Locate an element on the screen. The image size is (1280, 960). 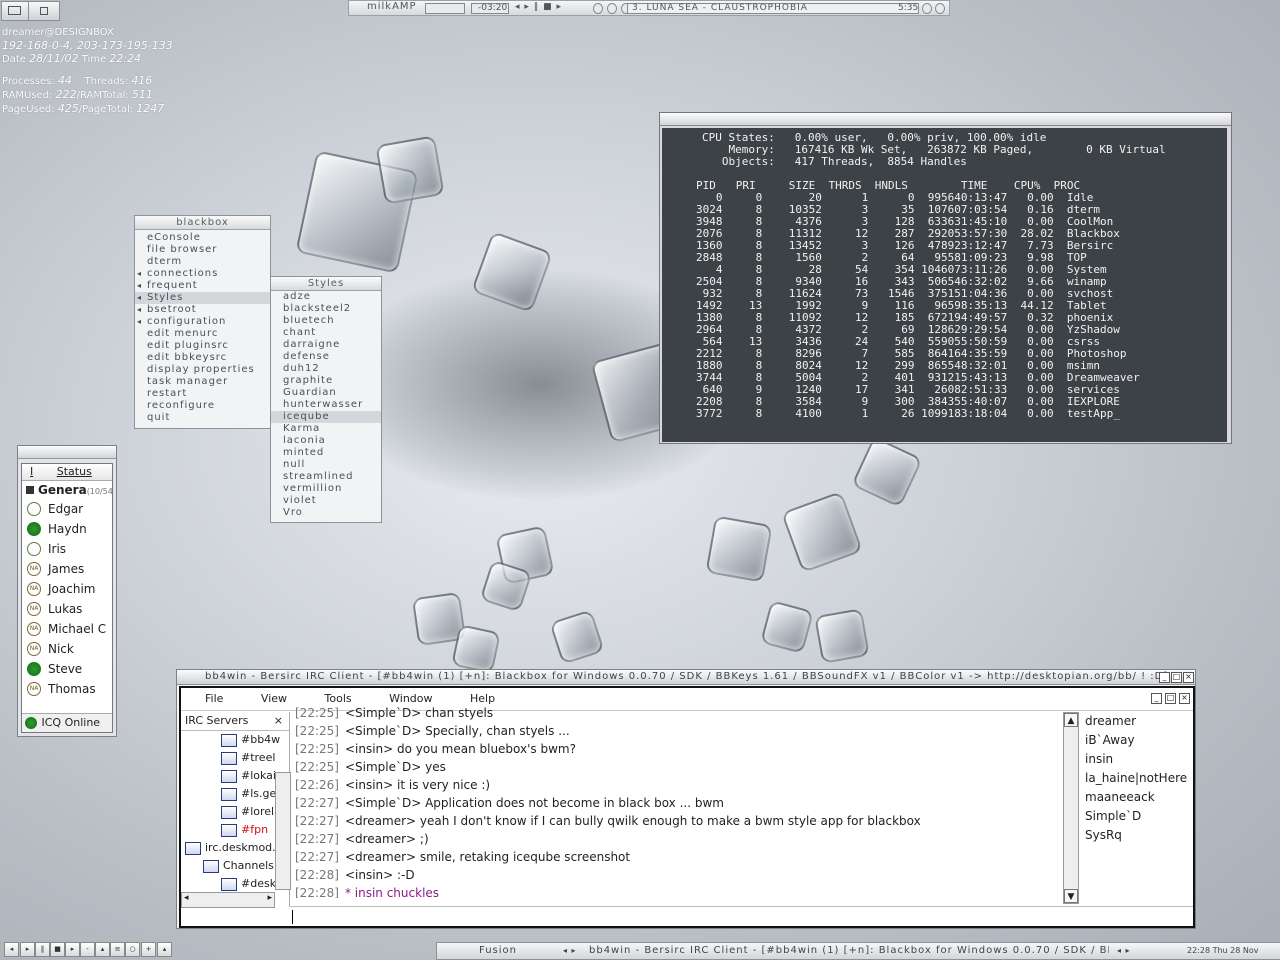
volume-up-icon: + is located at coordinates (148, 949).